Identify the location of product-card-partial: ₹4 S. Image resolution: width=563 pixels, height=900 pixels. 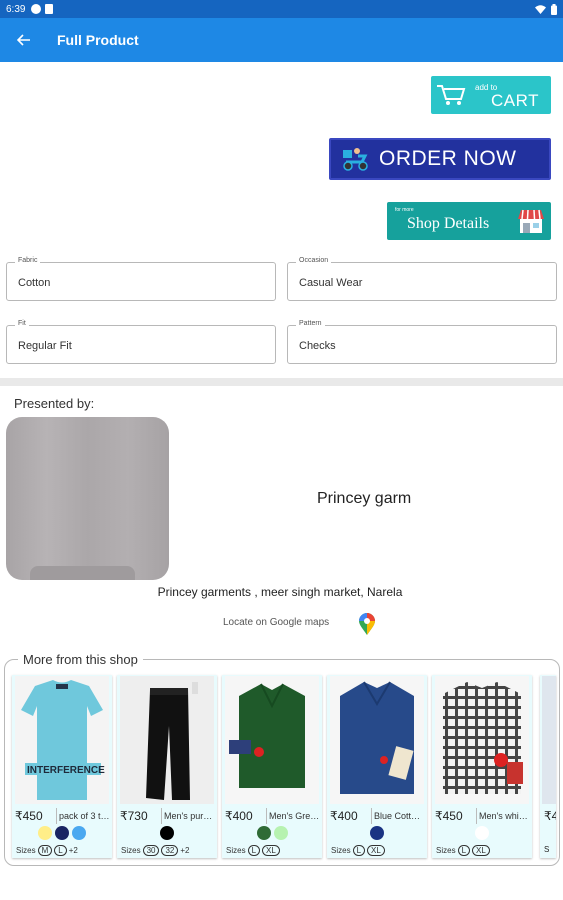
(548, 766).